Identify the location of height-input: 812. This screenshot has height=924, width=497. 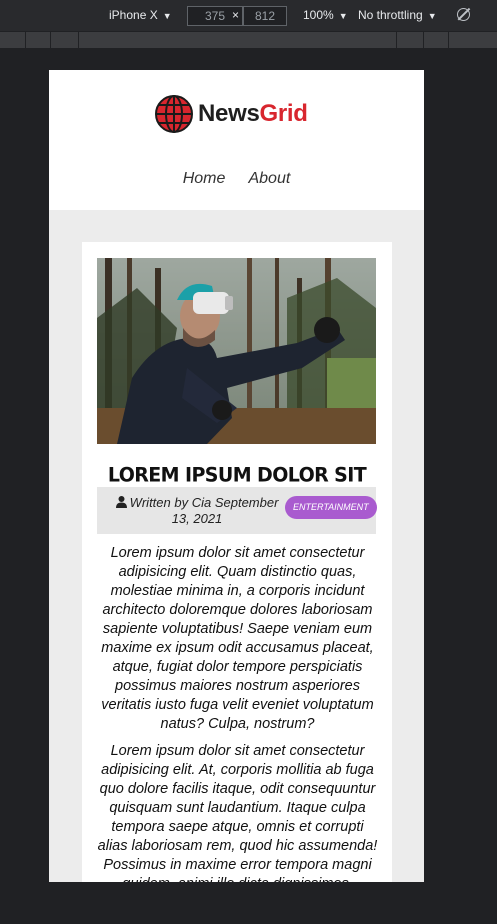
(265, 16).